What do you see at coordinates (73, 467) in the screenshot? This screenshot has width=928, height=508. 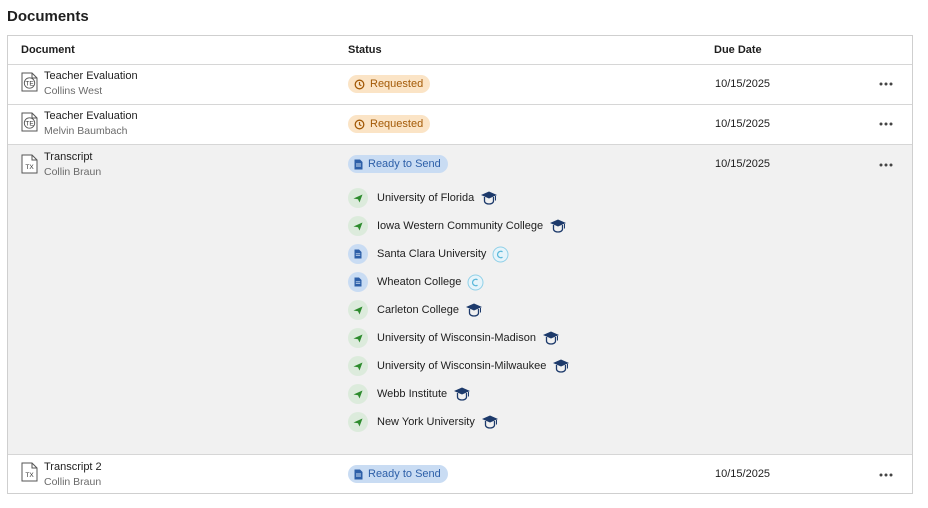 I see `document-name: Transcript 2` at bounding box center [73, 467].